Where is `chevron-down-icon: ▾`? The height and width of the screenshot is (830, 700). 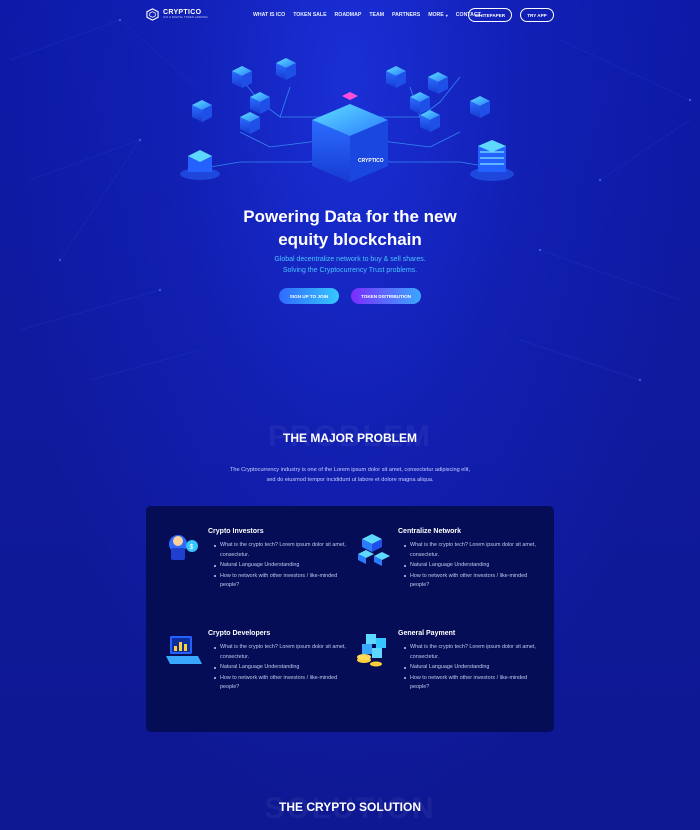
chevron-down-icon: ▾ is located at coordinates (446, 15).